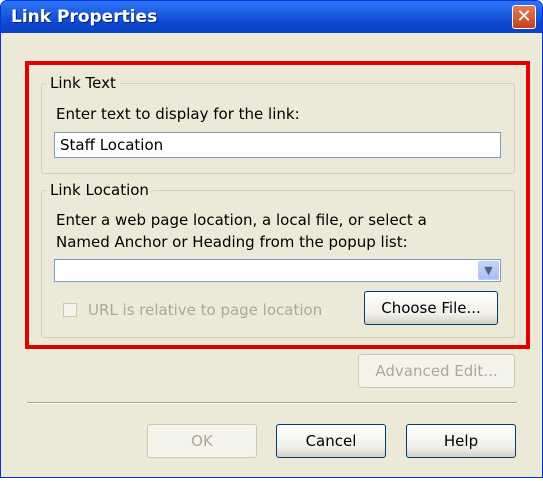 This screenshot has width=543, height=481. Describe the element at coordinates (331, 441) in the screenshot. I see `cancel-button: Cancel` at that location.